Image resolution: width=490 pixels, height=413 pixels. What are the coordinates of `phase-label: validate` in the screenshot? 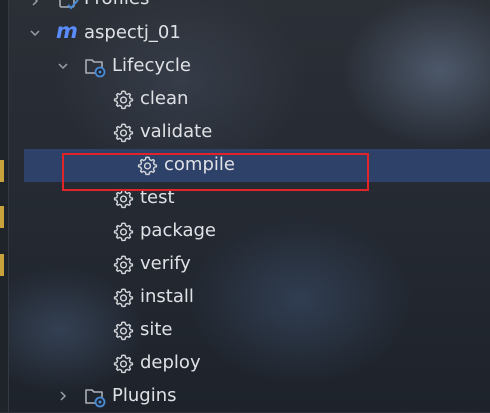 It's located at (176, 131).